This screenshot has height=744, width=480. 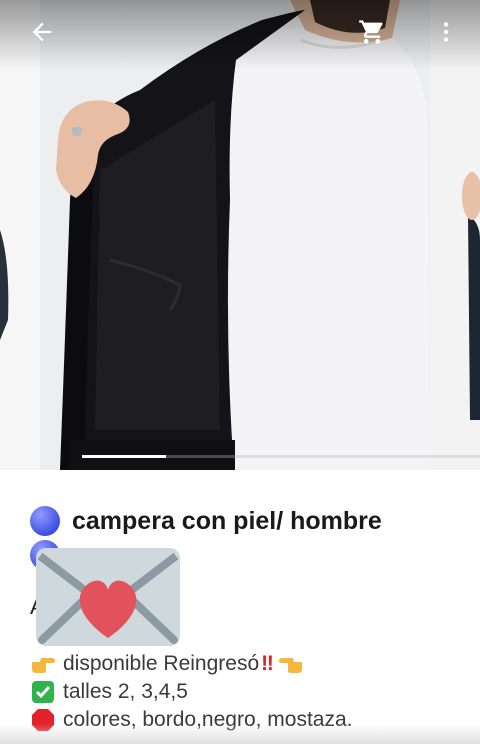 I want to click on title-row: campera con piel/ hombre, so click(x=206, y=521).